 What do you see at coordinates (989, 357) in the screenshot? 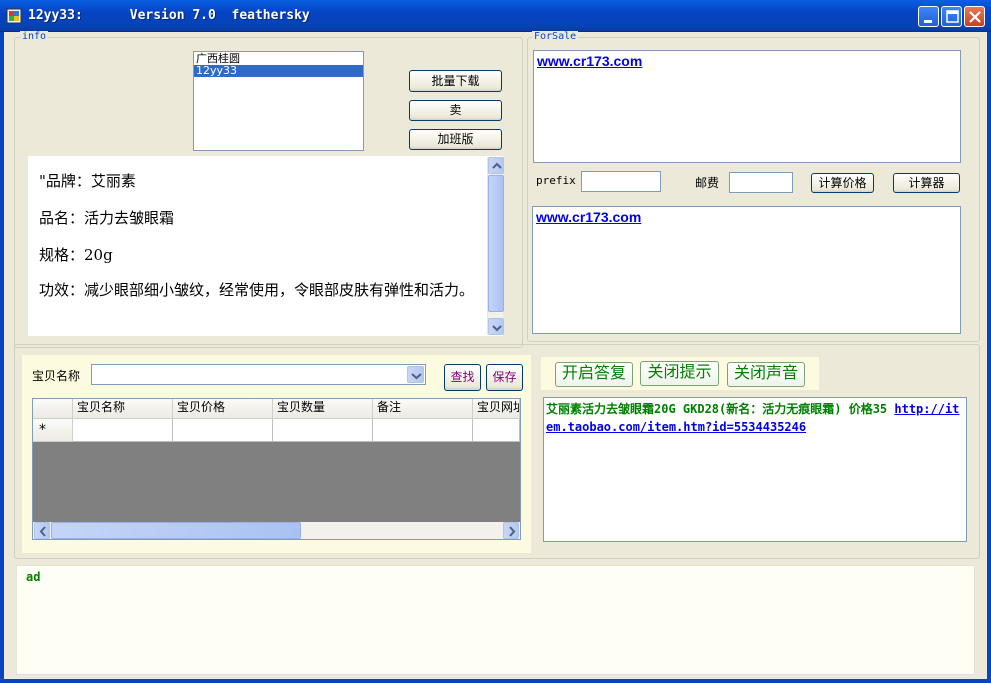
I see `window-frame-right` at bounding box center [989, 357].